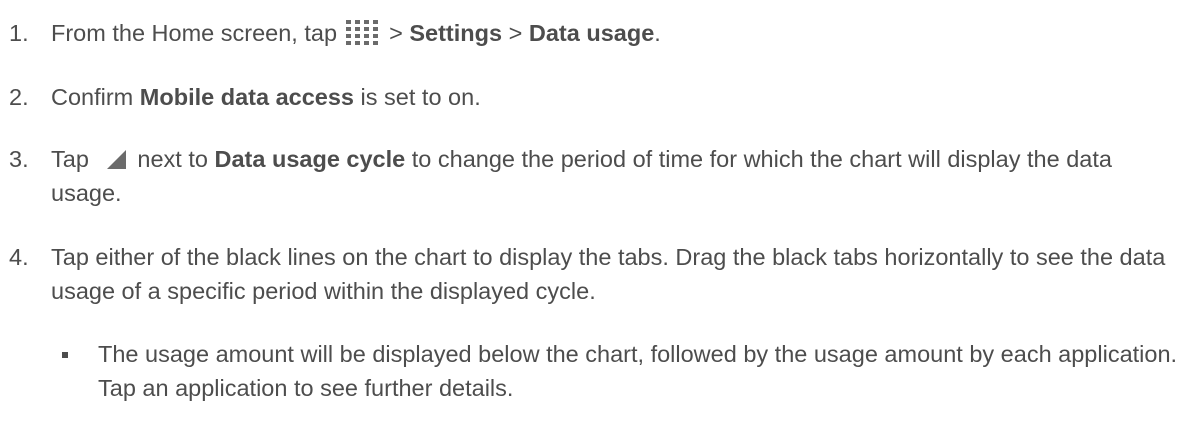 The height and width of the screenshot is (432, 1198). I want to click on step-number: 4., so click(19, 257).